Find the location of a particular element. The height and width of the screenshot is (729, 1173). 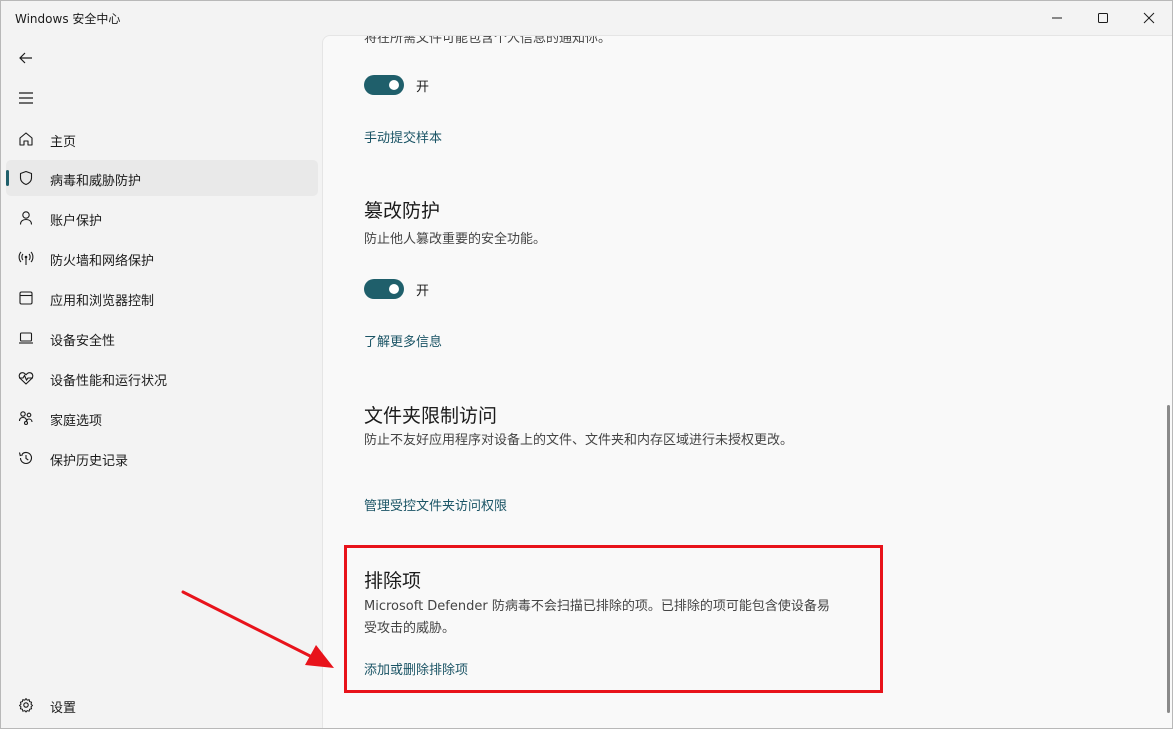

controlled-folder-access-title: 文件夹限制访问 is located at coordinates (431, 416).